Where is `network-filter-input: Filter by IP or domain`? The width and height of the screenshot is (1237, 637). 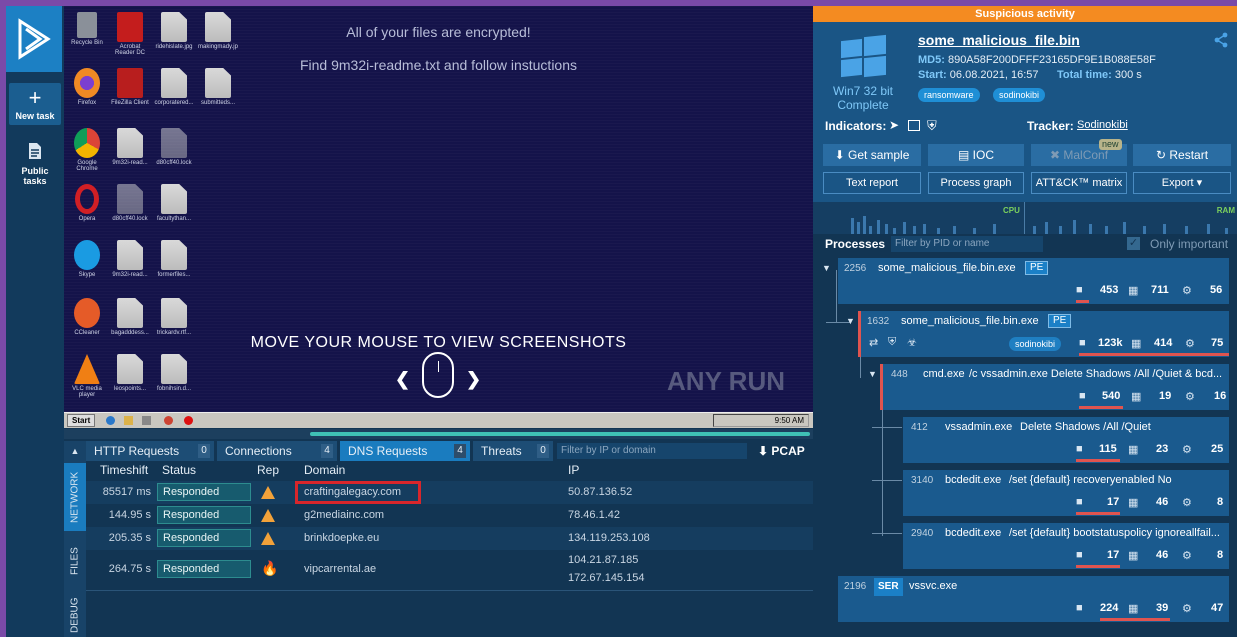 network-filter-input: Filter by IP or domain is located at coordinates (652, 451).